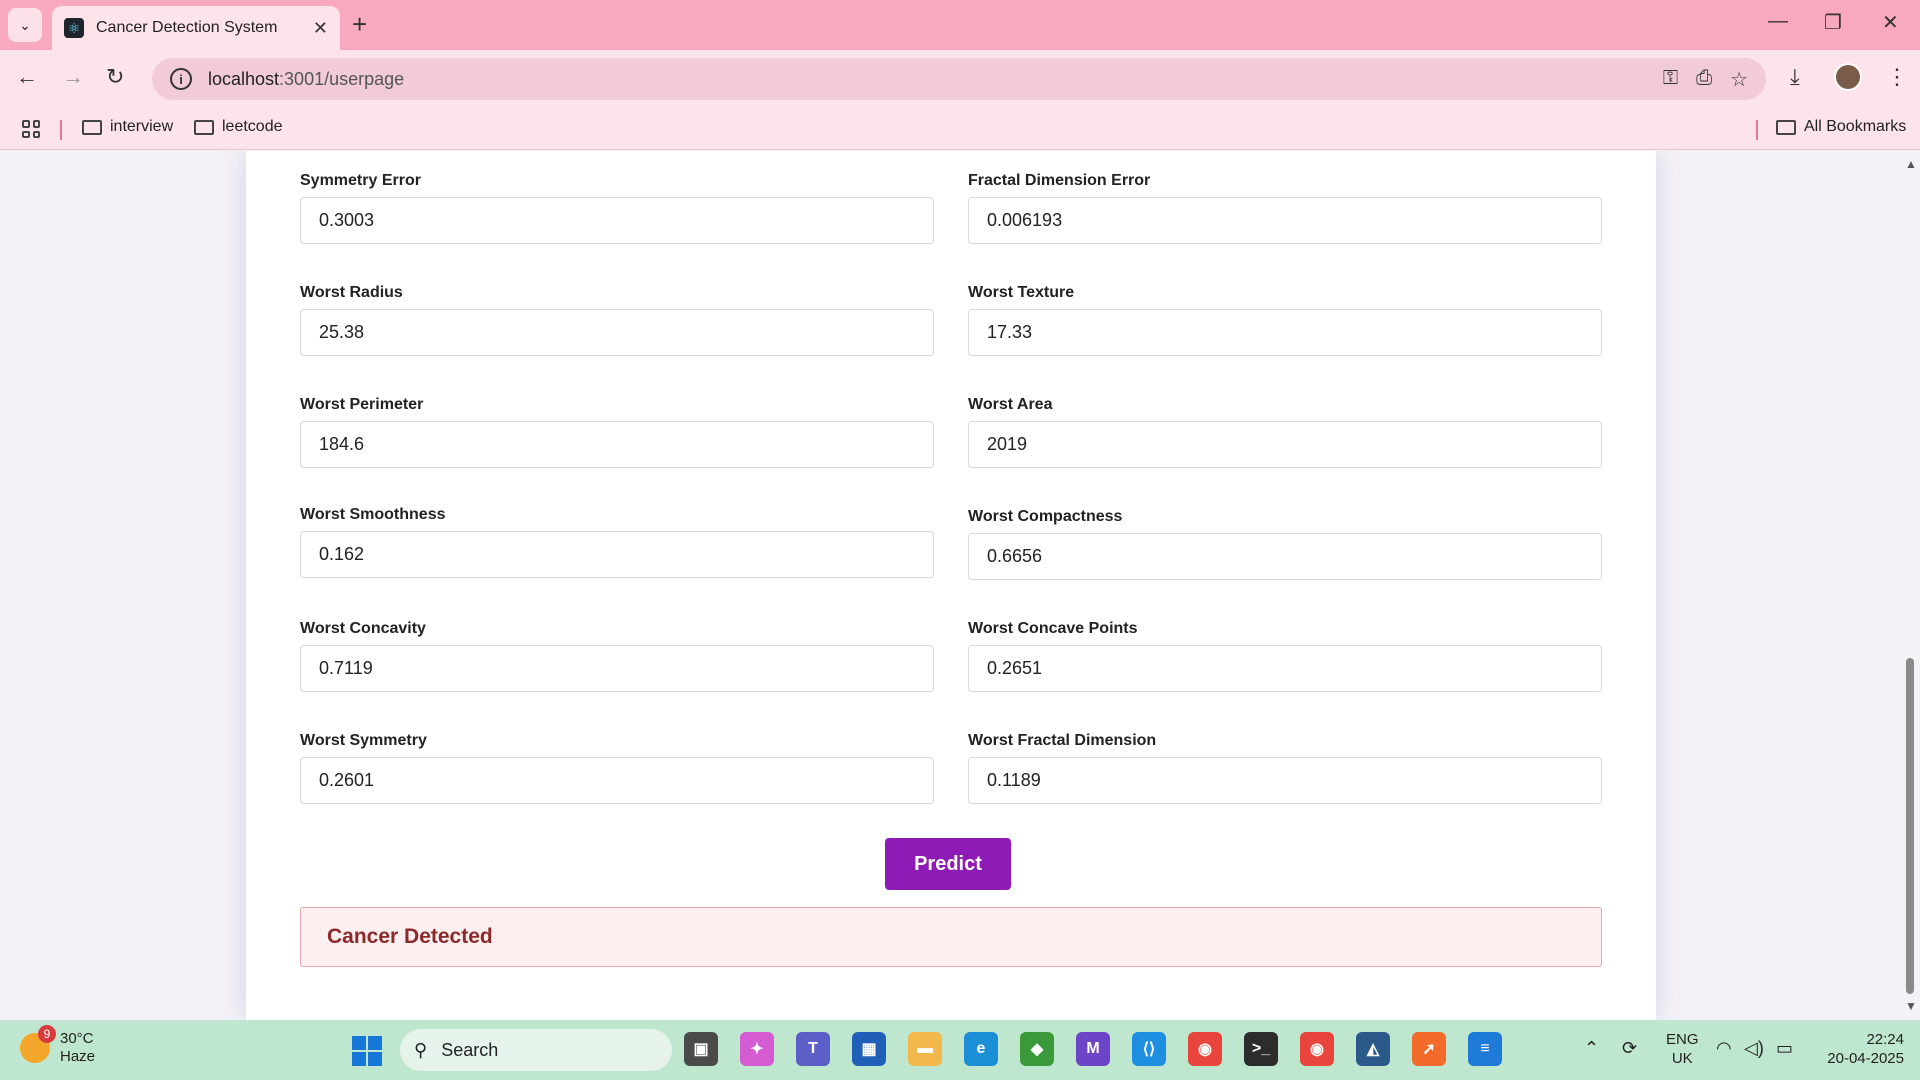 This screenshot has height=1080, width=1920. I want to click on store-icon: ▦, so click(869, 1049).